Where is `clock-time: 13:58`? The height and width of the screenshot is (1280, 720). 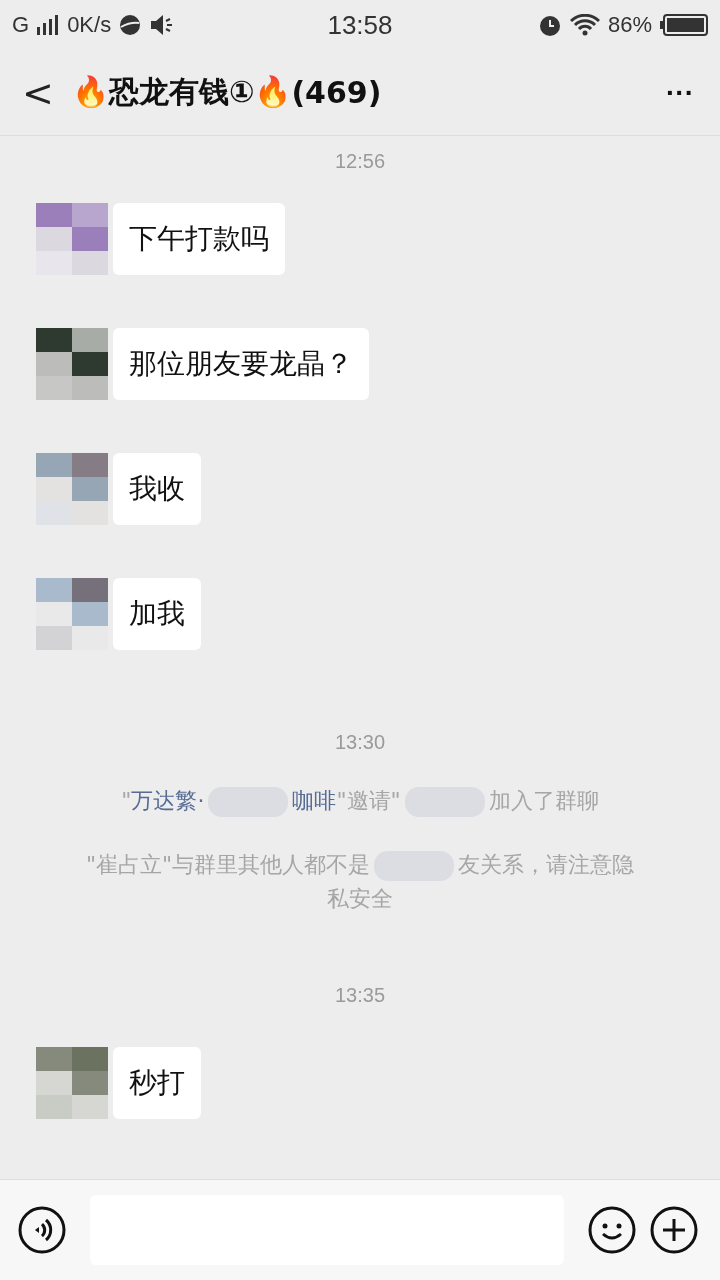
clock-time: 13:58 is located at coordinates (360, 25).